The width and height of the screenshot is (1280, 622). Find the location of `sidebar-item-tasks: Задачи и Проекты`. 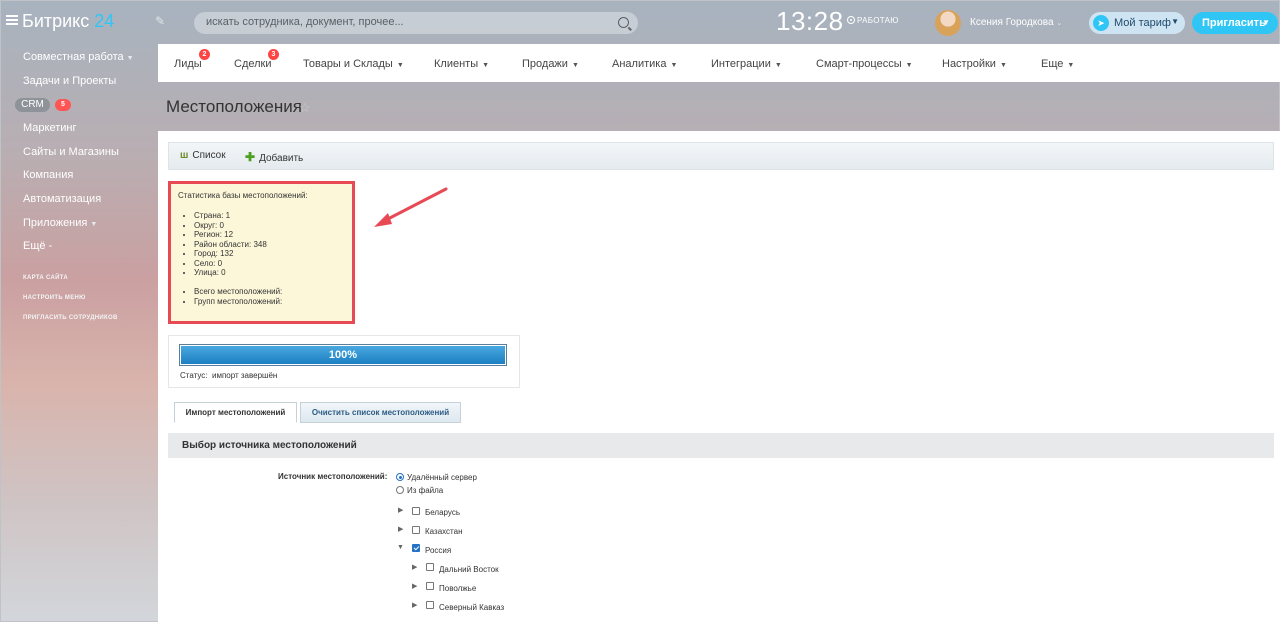

sidebar-item-tasks: Задачи и Проекты is located at coordinates (69, 81).